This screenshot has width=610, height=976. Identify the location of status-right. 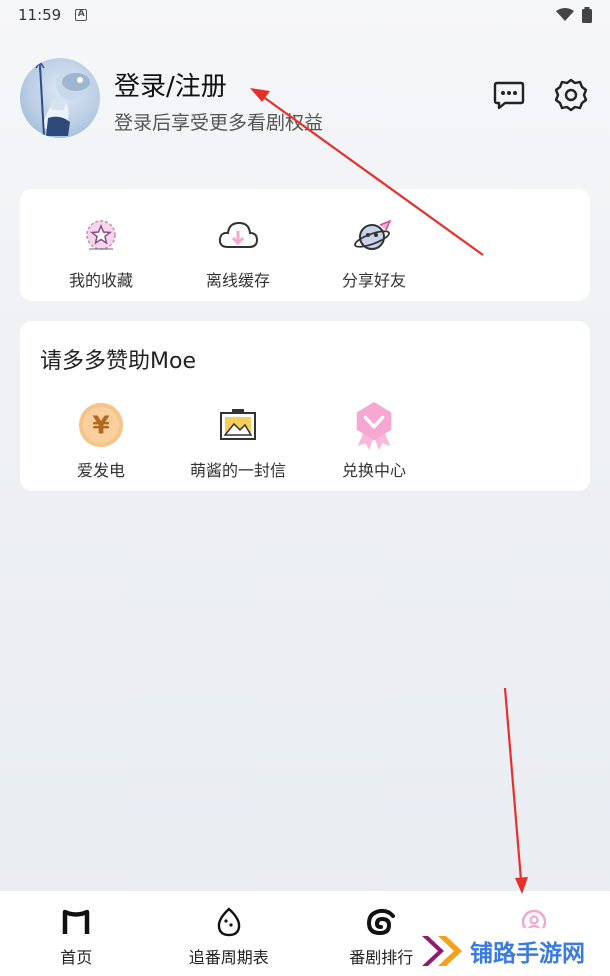
(574, 15).